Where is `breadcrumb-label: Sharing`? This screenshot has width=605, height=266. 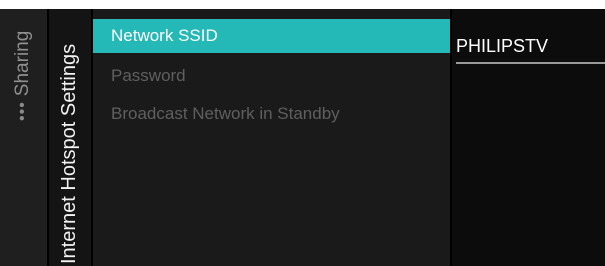
breadcrumb-label: Sharing is located at coordinates (22, 63).